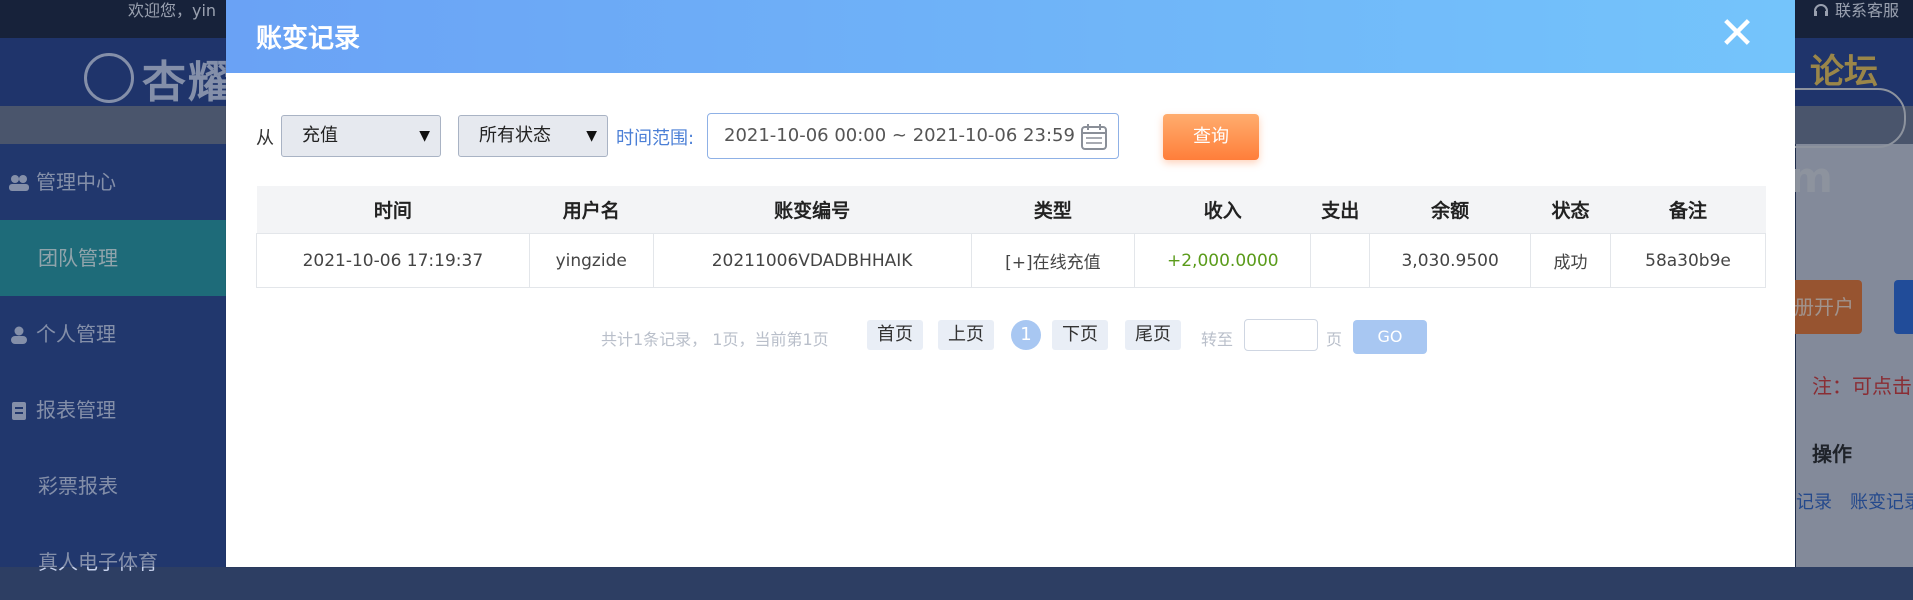  What do you see at coordinates (1450, 260) in the screenshot?
I see `cell-balance: 3,030.9500` at bounding box center [1450, 260].